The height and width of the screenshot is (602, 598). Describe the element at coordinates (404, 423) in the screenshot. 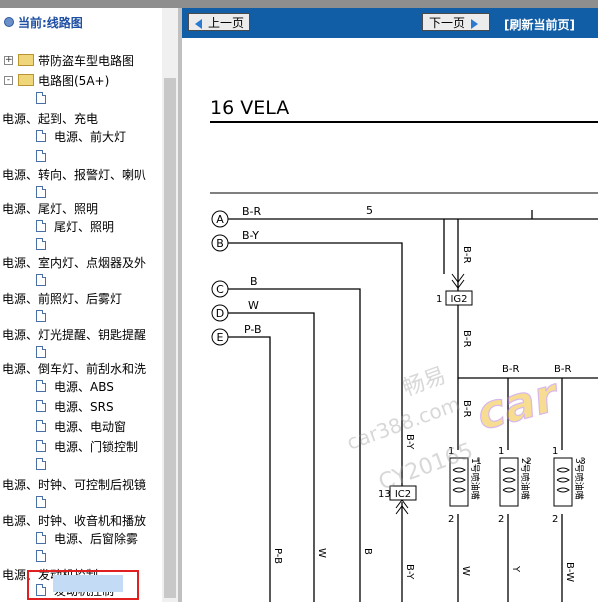

I see `watermark-line2: car388.com` at that location.